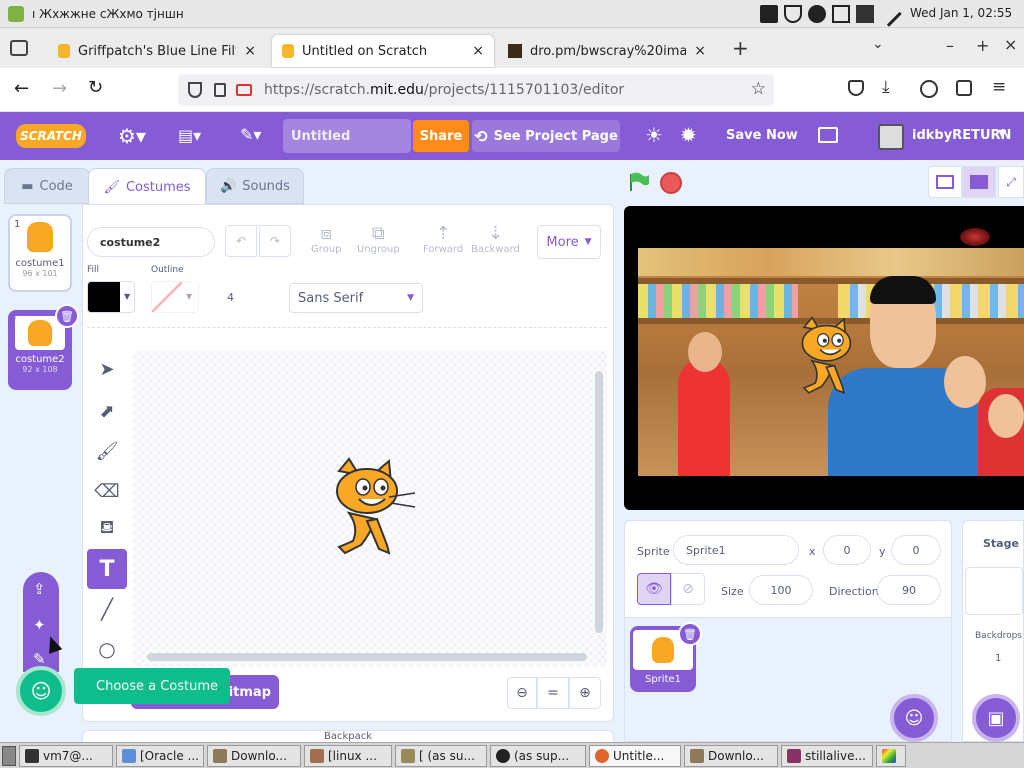  Describe the element at coordinates (47, 186) in the screenshot. I see `tab-code: ▬ Code` at that location.